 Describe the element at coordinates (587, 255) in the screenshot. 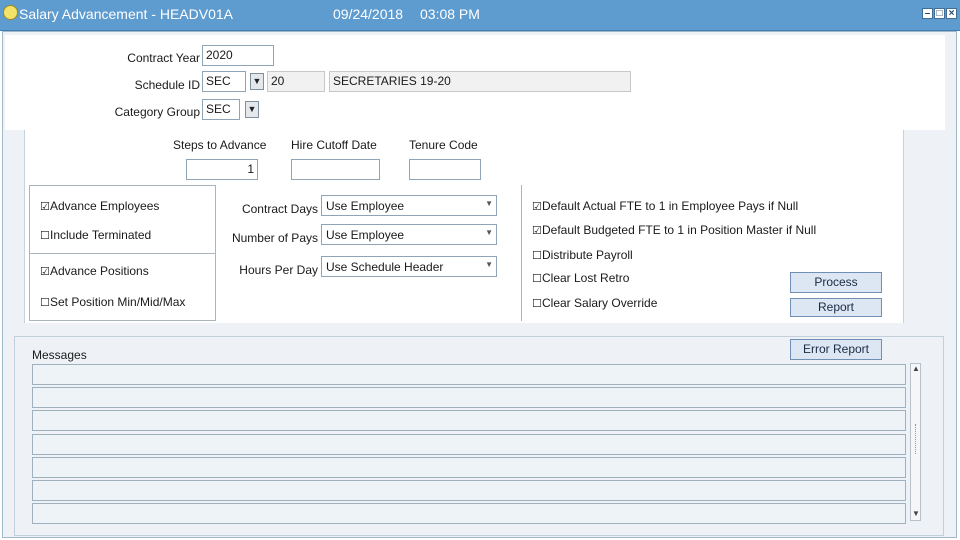

I see `distribute-payroll-label: Distribute Payroll` at that location.